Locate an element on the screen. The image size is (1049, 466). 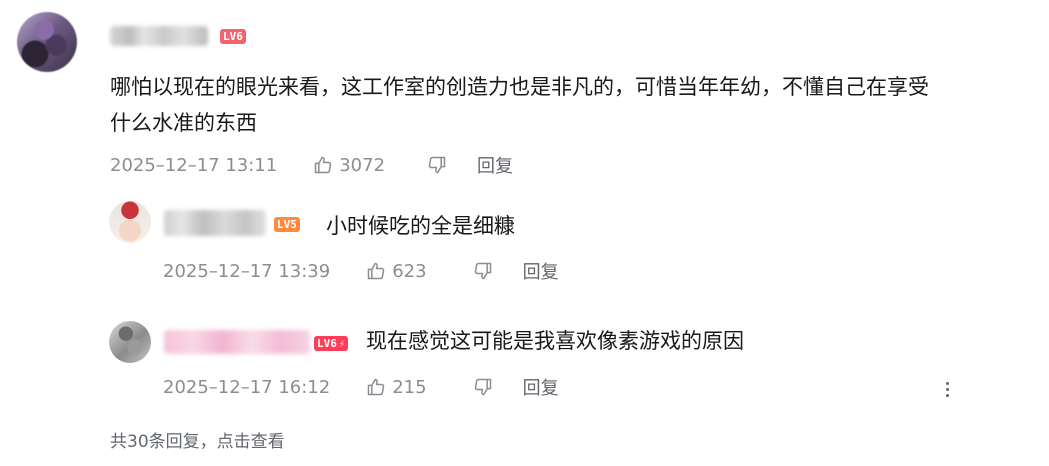
comment-text: 哪怕以现在的眼光来看，这工作室的创造力也是非凡的，可惜当年年幼，不懂自己在享受 is located at coordinates (519, 87).